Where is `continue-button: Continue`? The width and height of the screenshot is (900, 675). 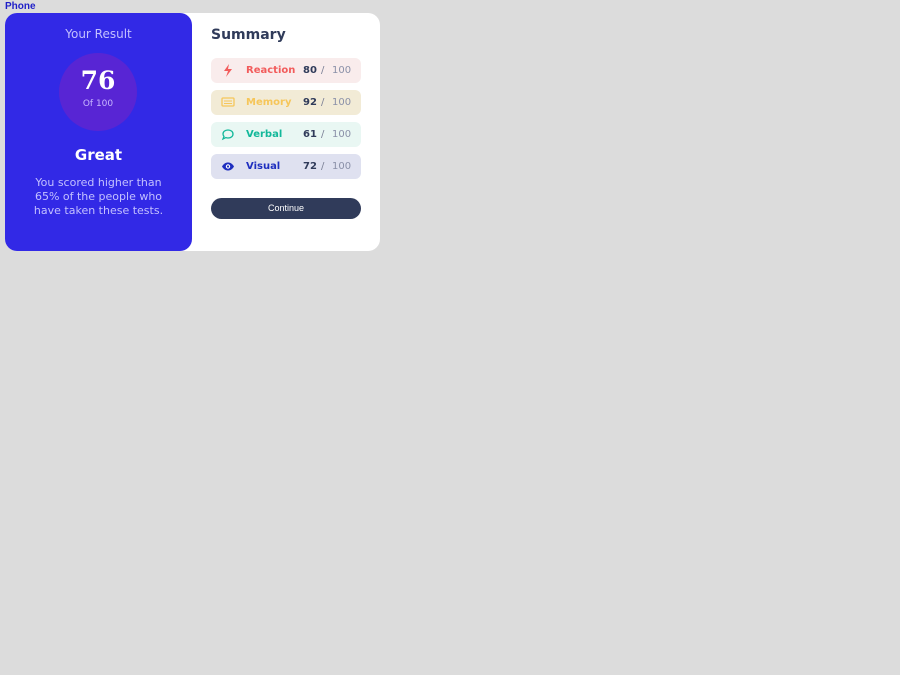
continue-button: Continue is located at coordinates (286, 208).